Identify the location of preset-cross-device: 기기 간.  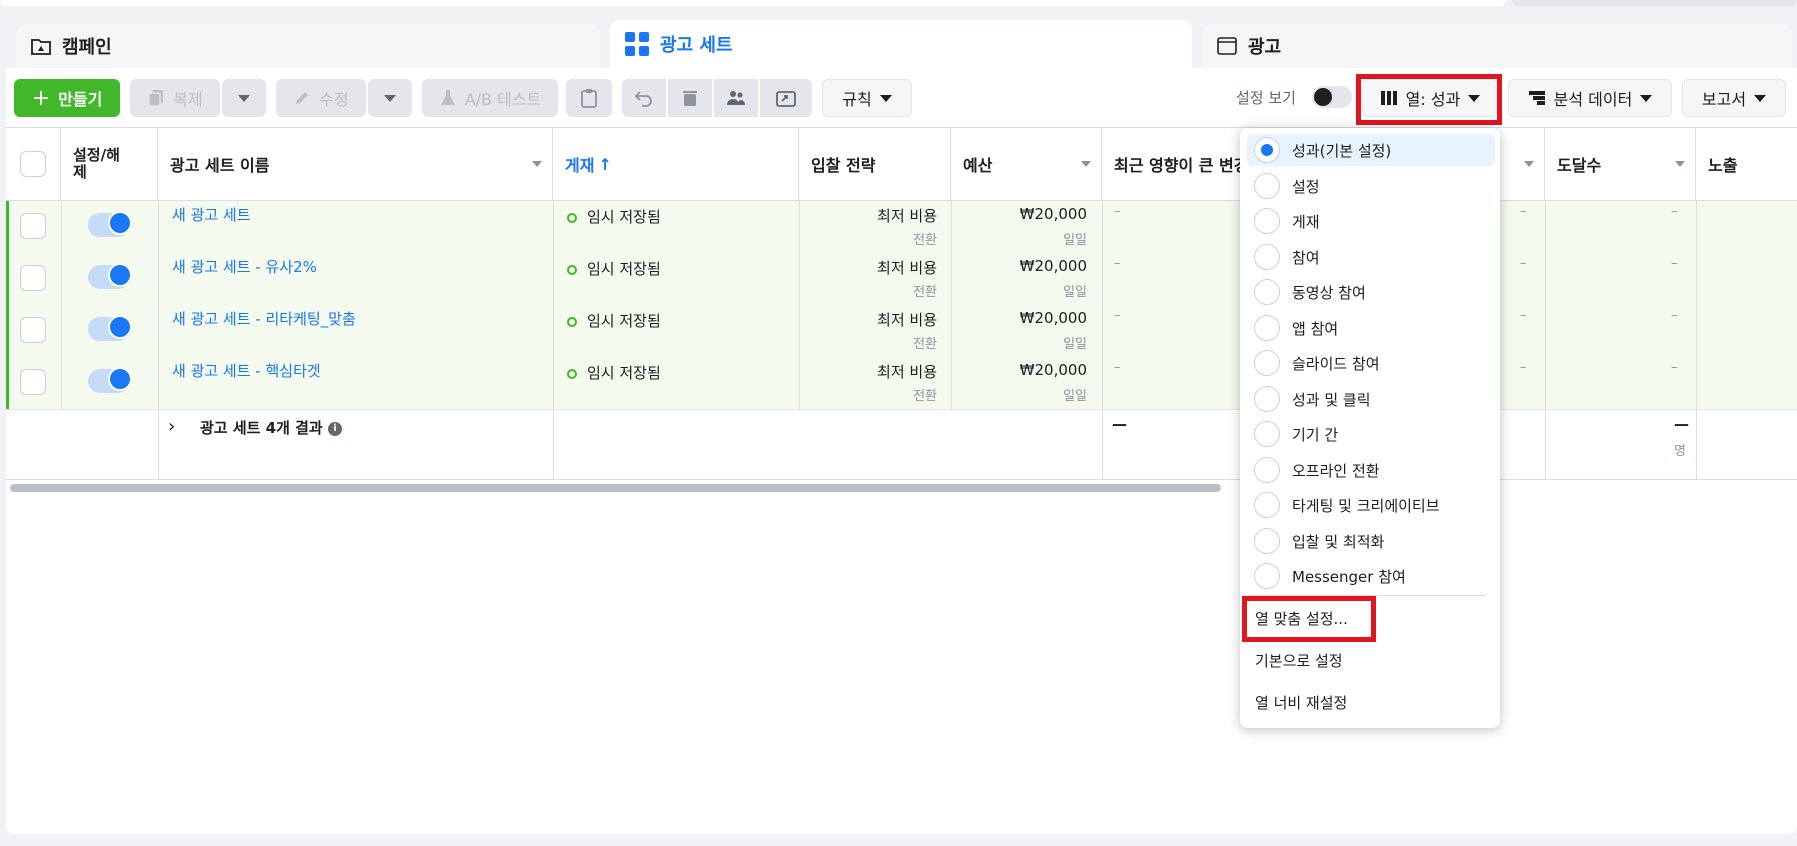
(1296, 434).